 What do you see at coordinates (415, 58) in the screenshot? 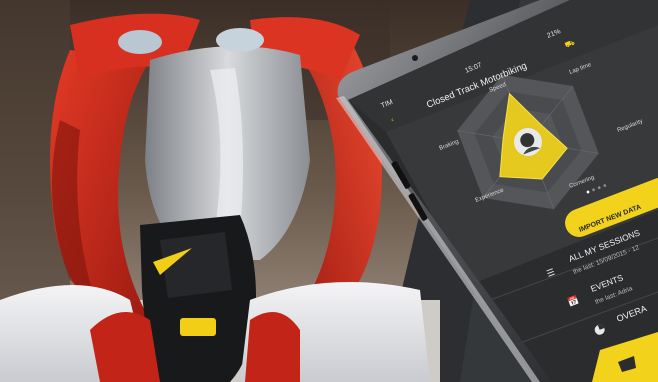
I see `front-camera` at bounding box center [415, 58].